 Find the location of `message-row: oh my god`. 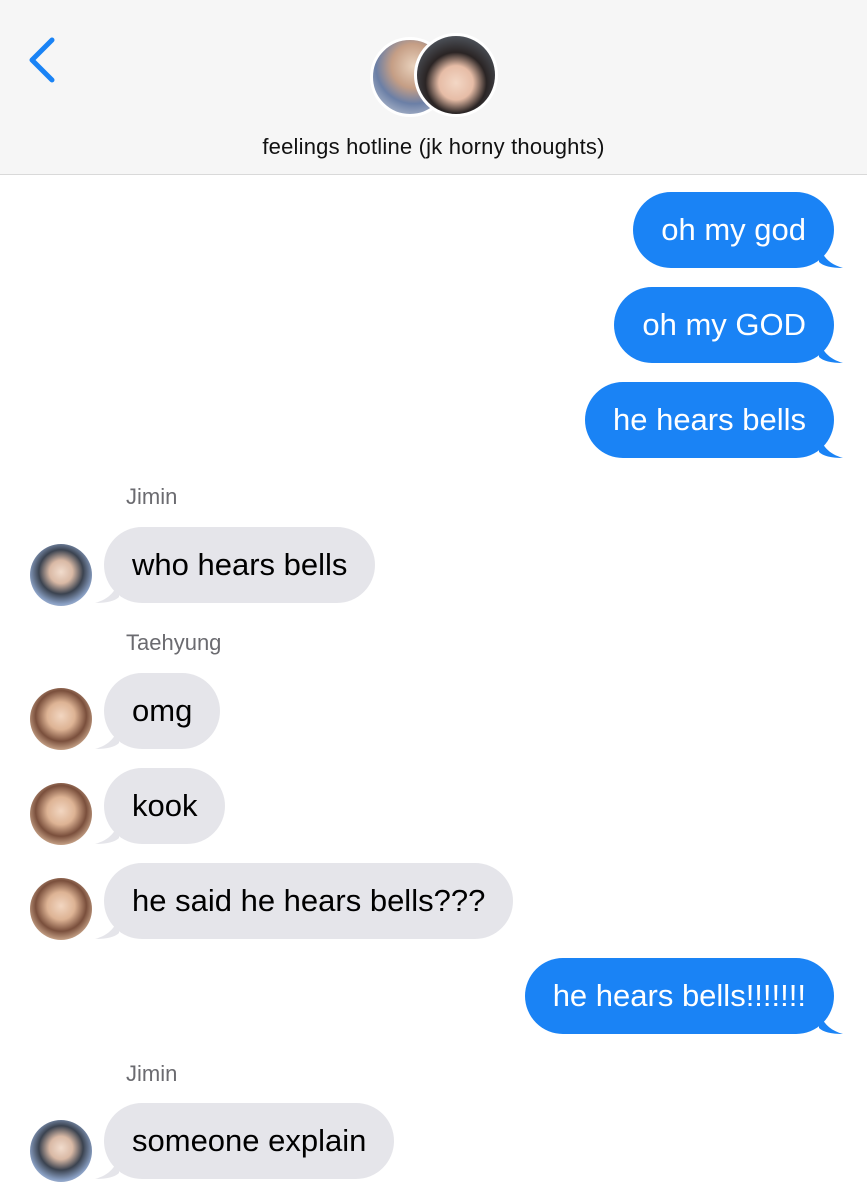

message-row: oh my god is located at coordinates (738, 230).